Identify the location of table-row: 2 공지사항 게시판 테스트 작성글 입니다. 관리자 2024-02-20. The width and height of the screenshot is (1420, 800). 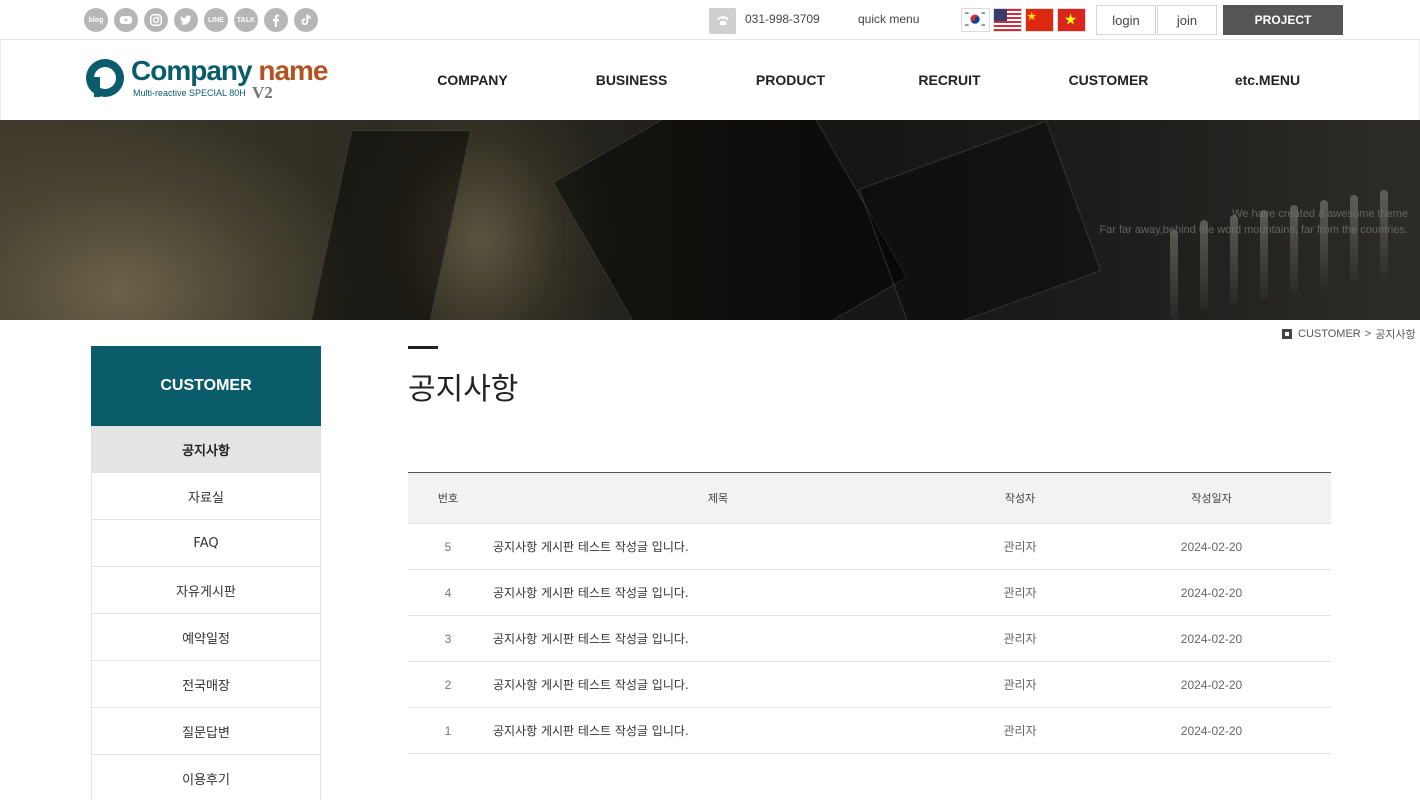
(869, 685).